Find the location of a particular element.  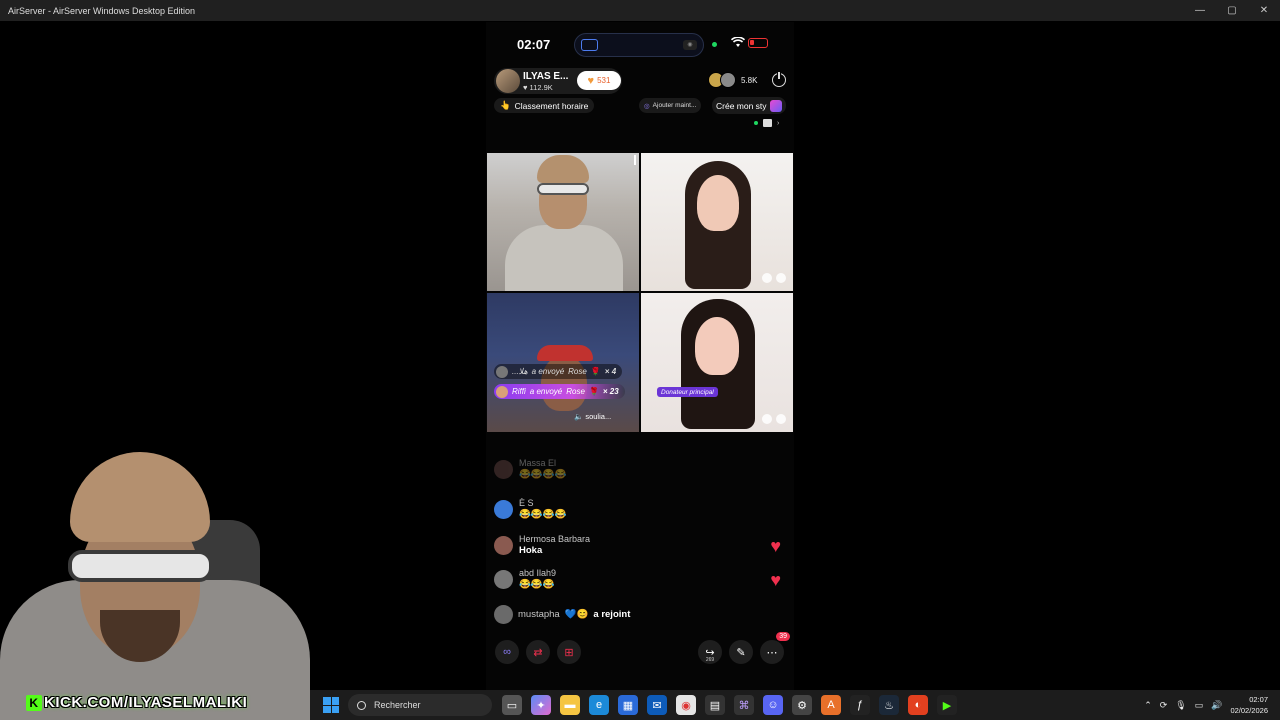

clock-date: 02/02/2026 is located at coordinates (1249, 710).